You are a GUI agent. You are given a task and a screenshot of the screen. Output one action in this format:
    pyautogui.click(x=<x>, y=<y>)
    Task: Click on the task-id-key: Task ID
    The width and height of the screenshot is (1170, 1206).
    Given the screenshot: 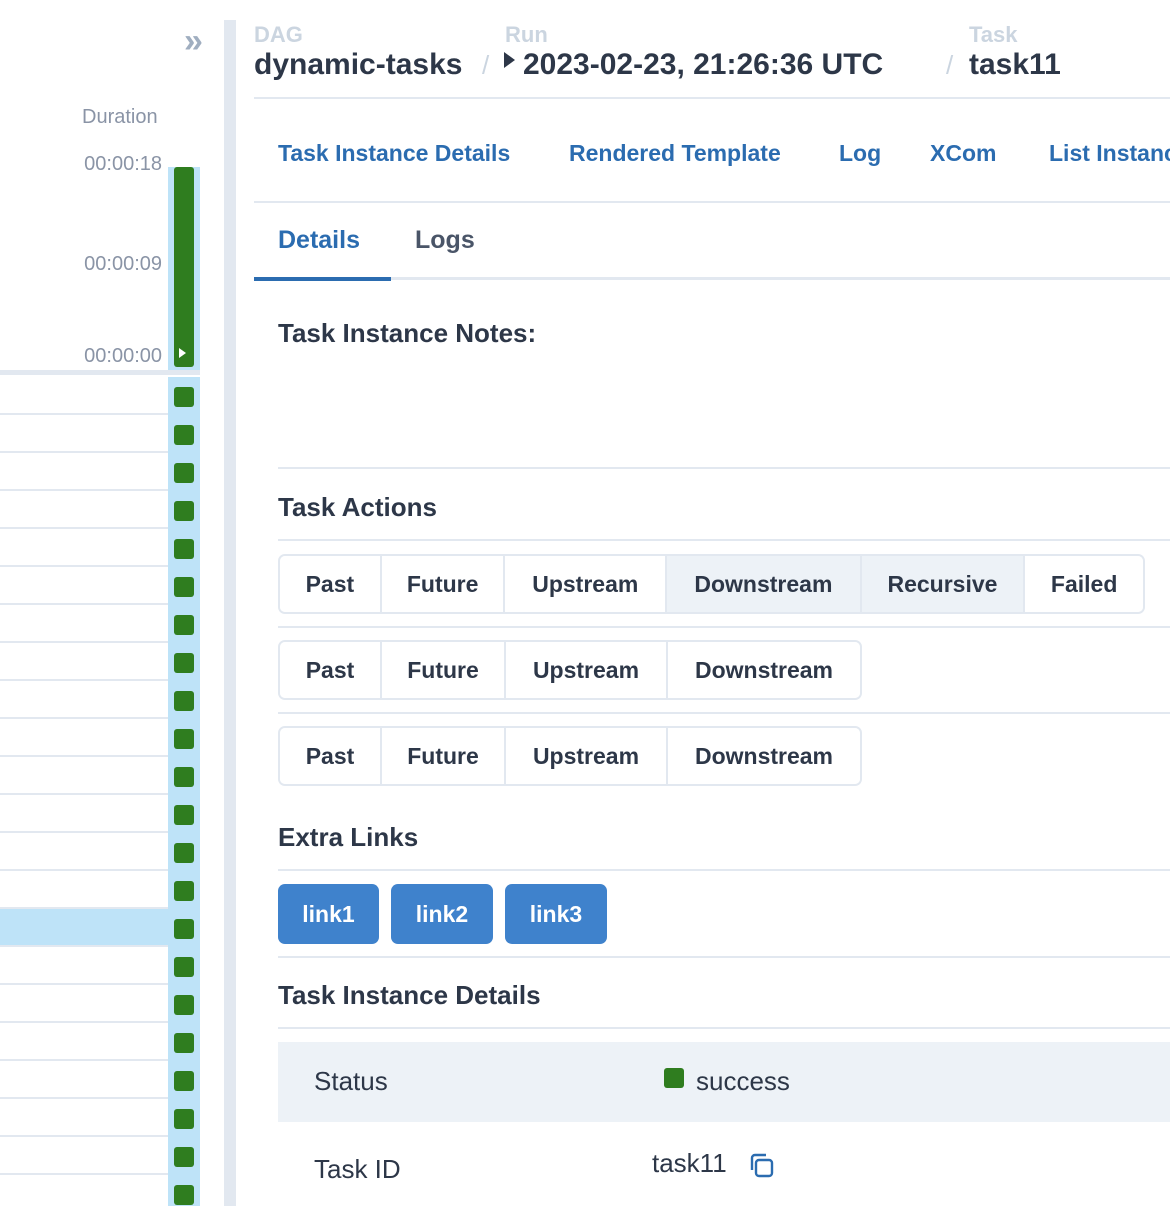 What is the action you would take?
    pyautogui.click(x=357, y=1169)
    